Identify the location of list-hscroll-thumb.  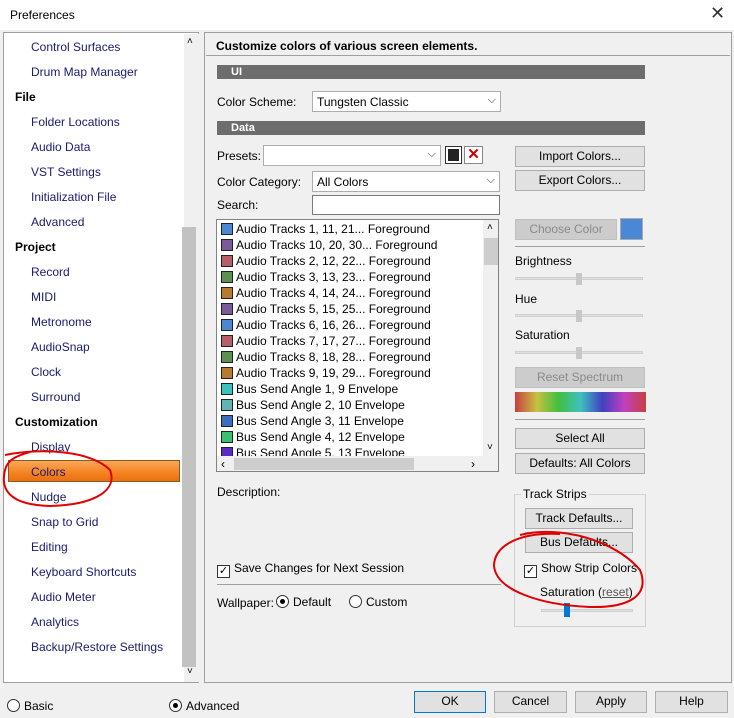
(324, 464).